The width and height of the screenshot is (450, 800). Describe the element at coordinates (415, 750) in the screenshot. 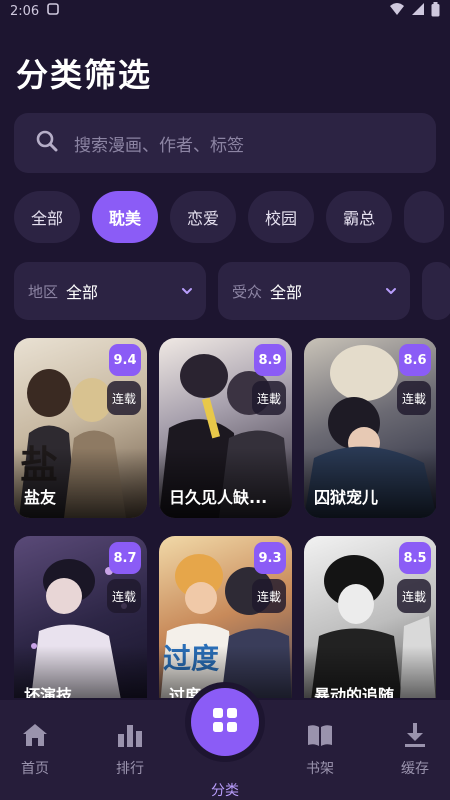

I see `nav-download: 缓存` at that location.